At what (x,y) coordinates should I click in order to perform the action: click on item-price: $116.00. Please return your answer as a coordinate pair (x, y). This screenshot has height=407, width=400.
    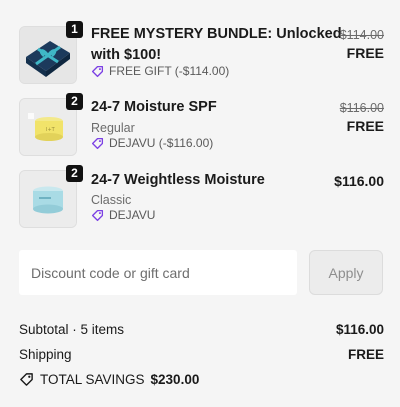
    Looking at the image, I should click on (359, 181).